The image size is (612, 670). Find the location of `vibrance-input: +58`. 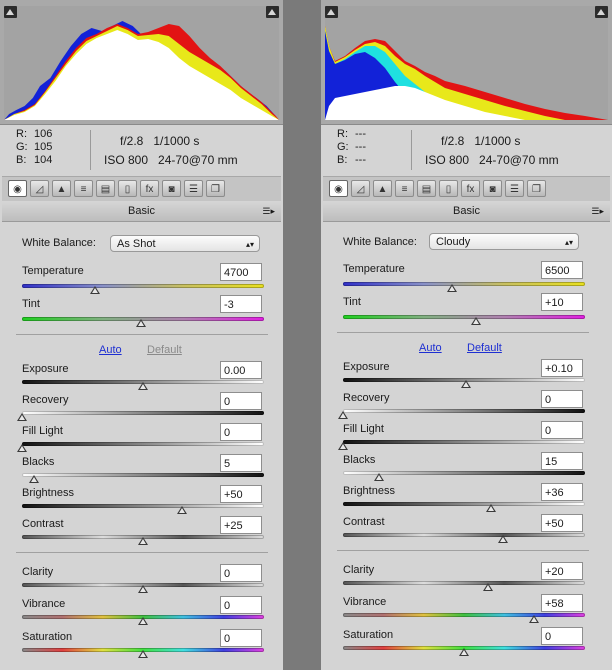

vibrance-input: +58 is located at coordinates (562, 603).